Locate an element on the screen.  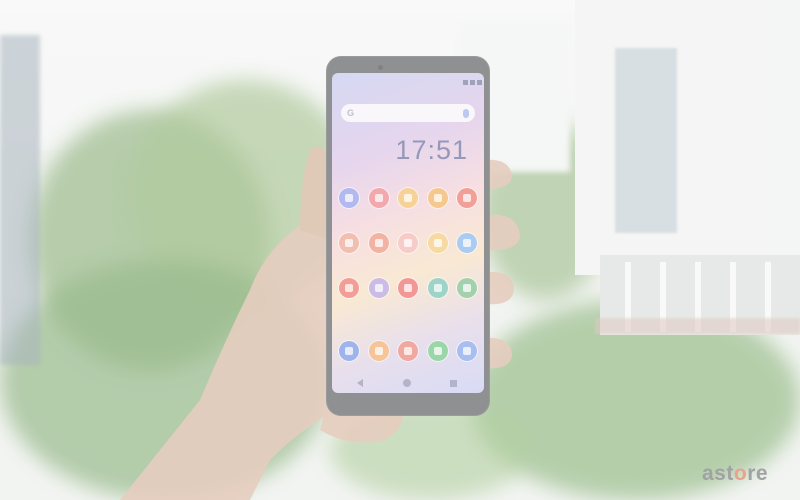
weather-icon is located at coordinates (437, 243).